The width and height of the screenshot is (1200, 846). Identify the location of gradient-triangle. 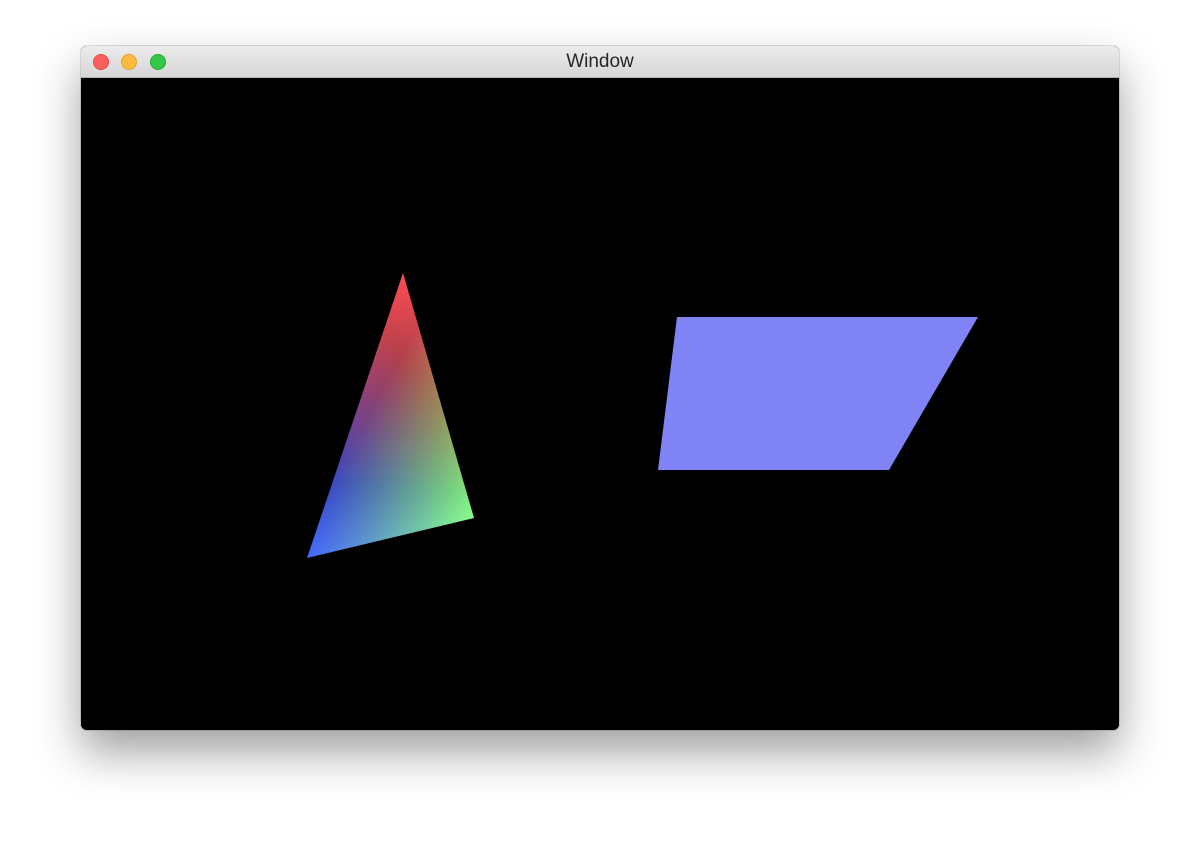
(390, 415).